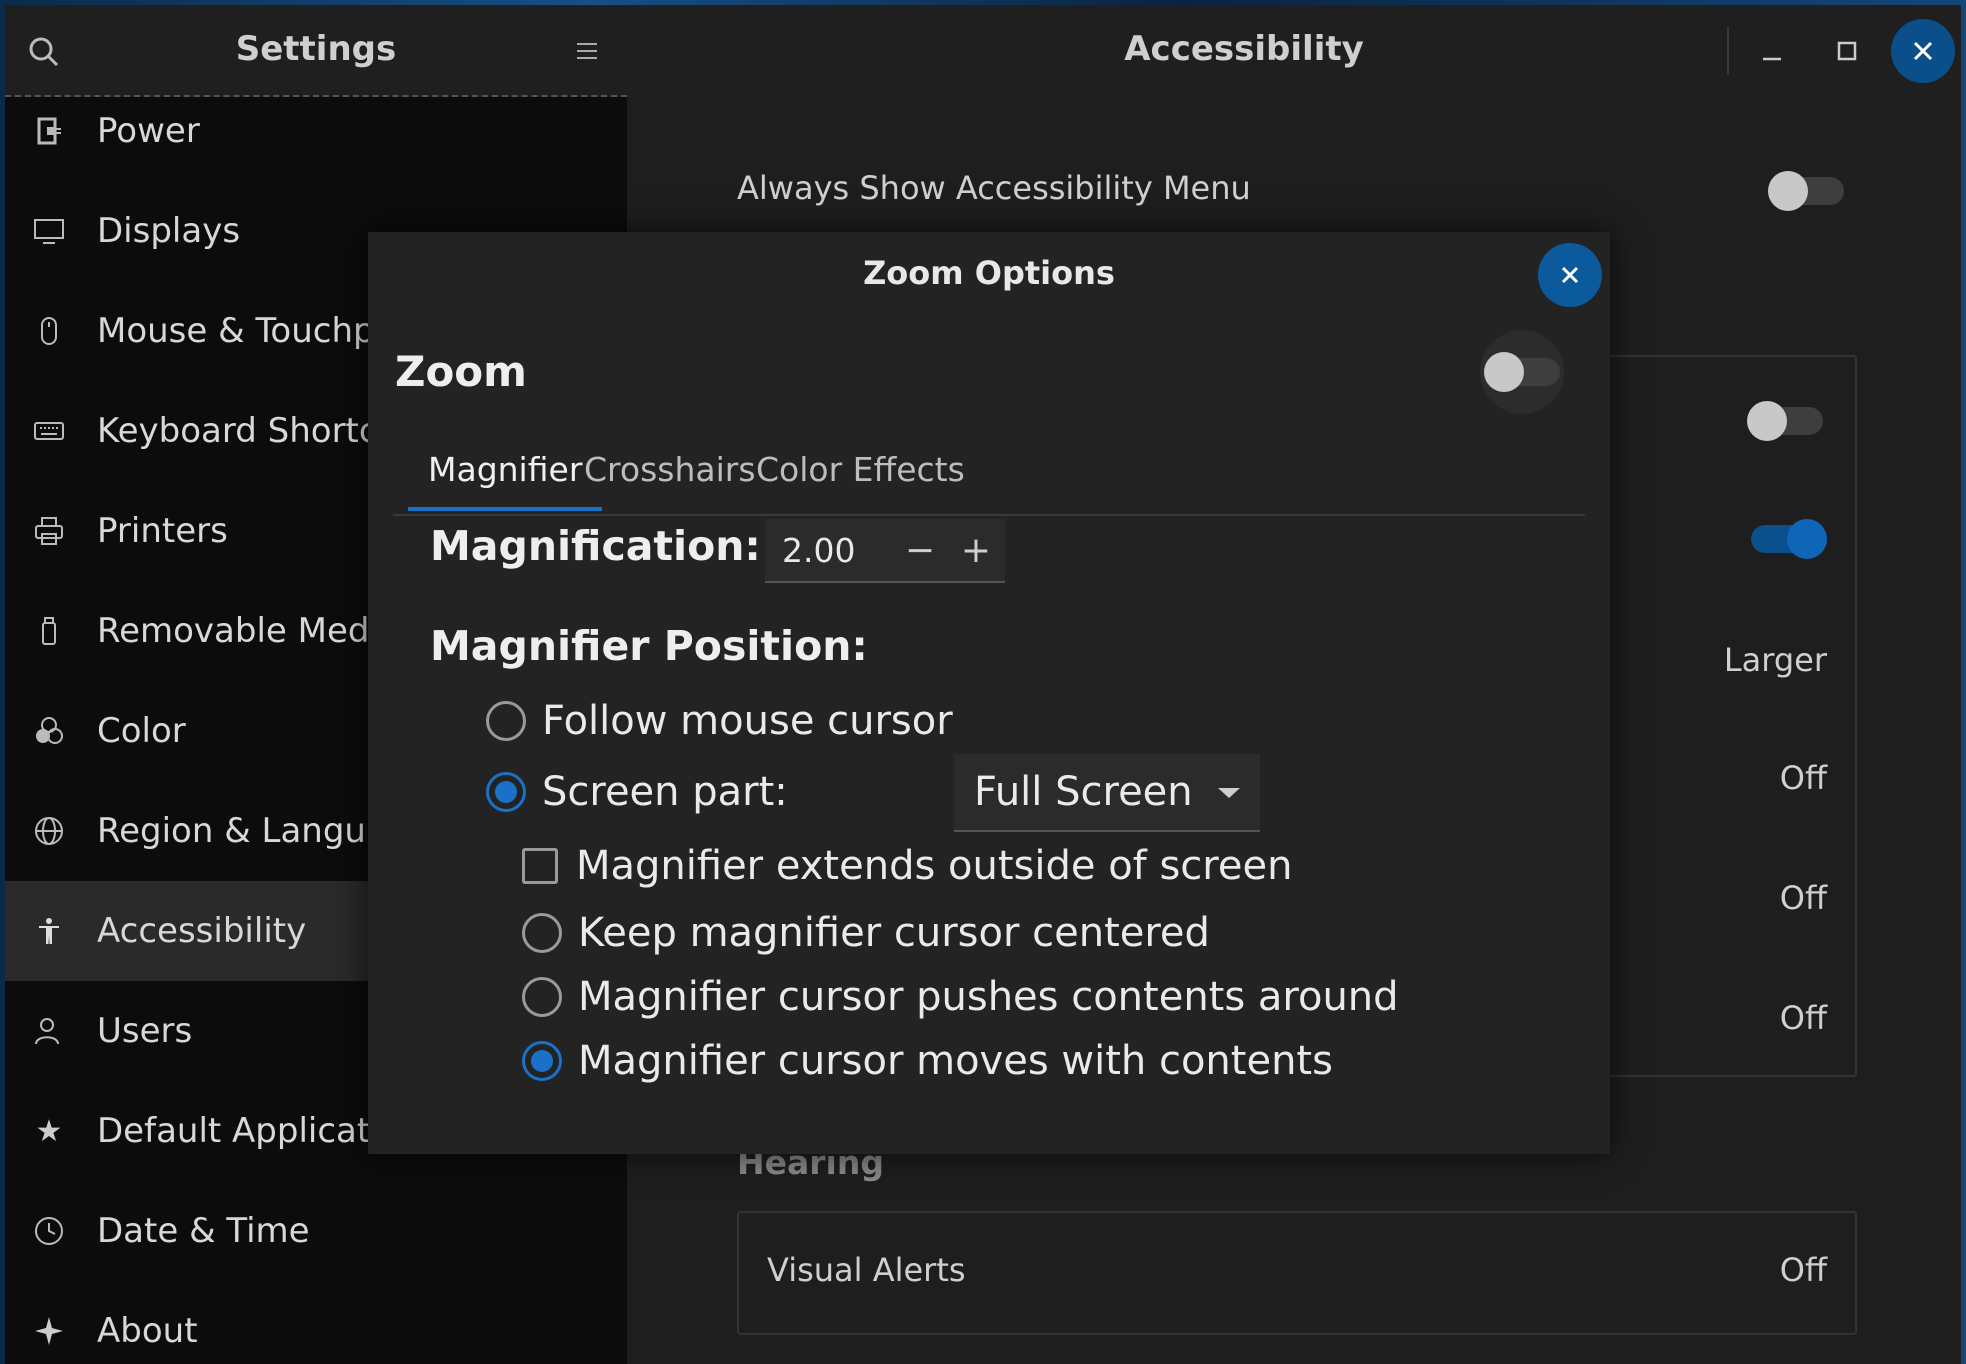  I want to click on hamburger-menu-icon, so click(587, 51).